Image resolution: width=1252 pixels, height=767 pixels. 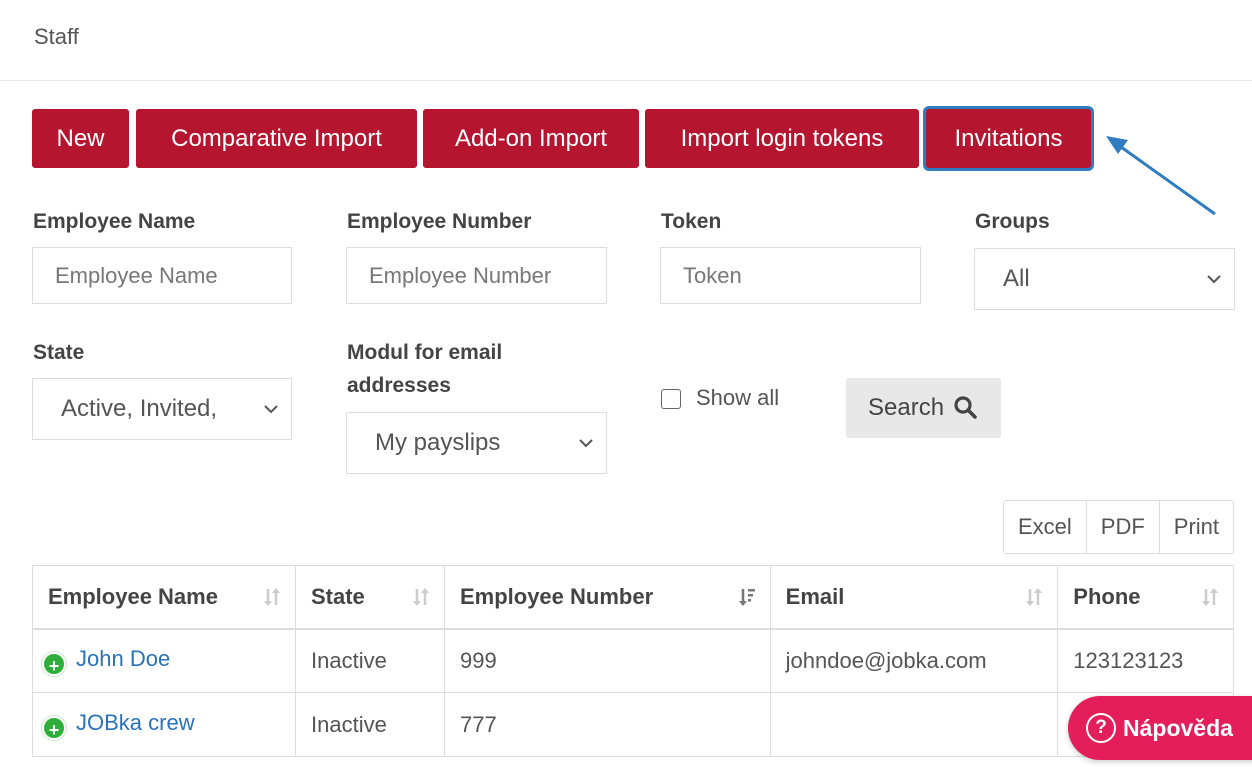 I want to click on state-label: State, so click(x=59, y=352).